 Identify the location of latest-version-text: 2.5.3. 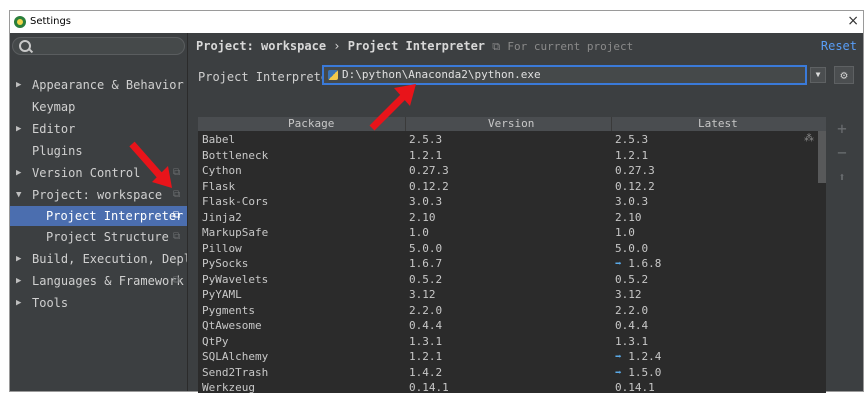
(632, 139).